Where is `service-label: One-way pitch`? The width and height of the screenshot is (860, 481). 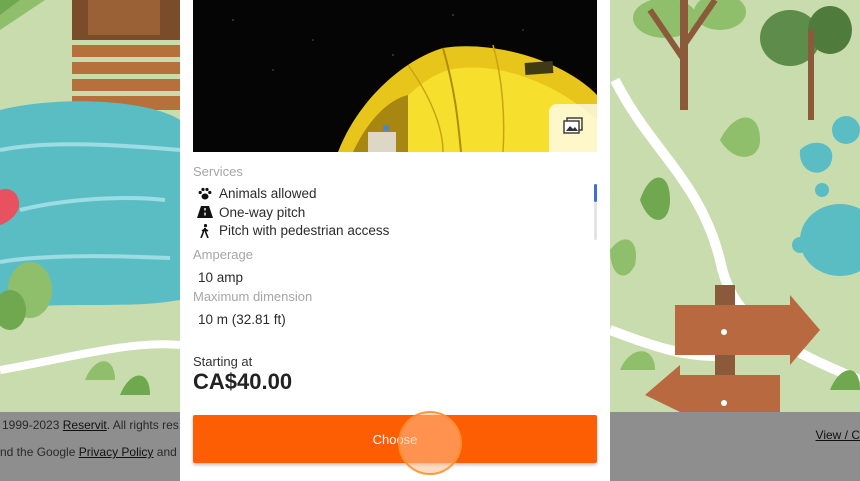 service-label: One-way pitch is located at coordinates (262, 212).